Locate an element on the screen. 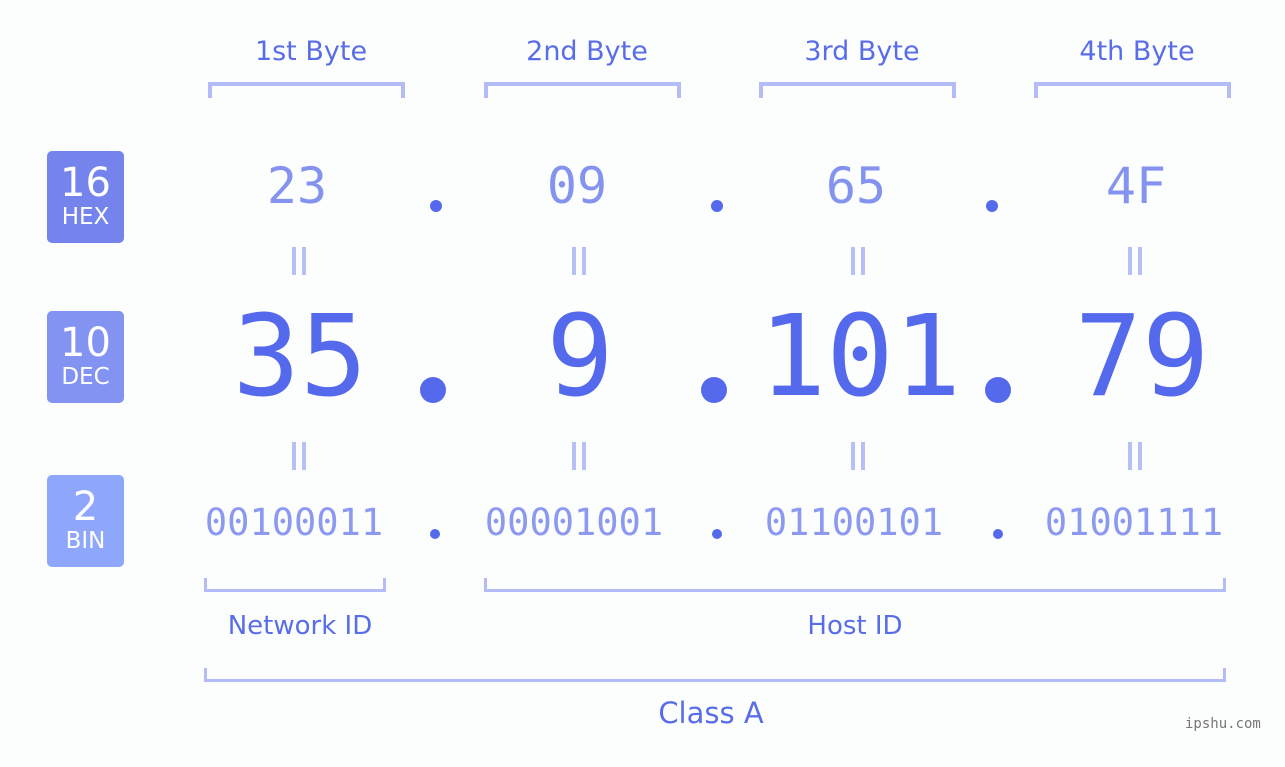 The height and width of the screenshot is (767, 1285). class-label: Class A is located at coordinates (711, 713).